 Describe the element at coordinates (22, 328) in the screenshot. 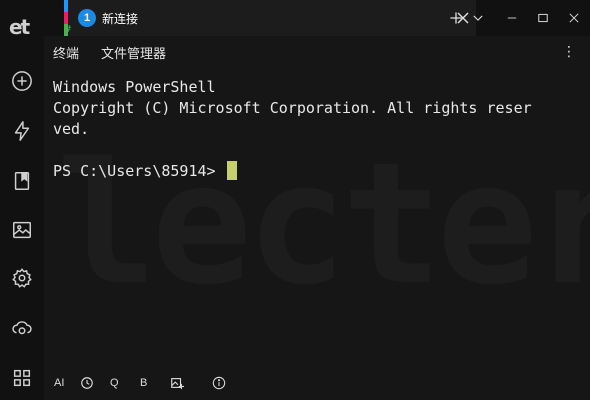

I see `cloud-sync-icon` at that location.